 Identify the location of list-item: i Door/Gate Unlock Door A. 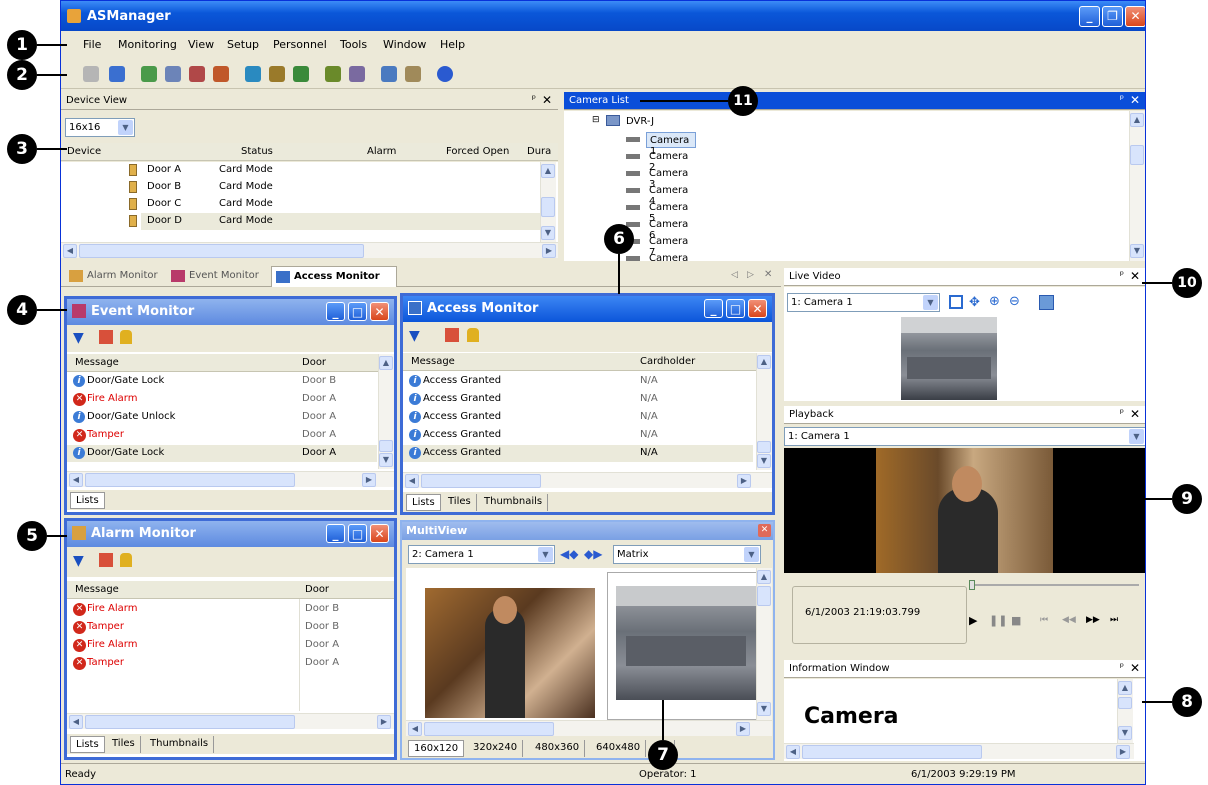
(222, 417).